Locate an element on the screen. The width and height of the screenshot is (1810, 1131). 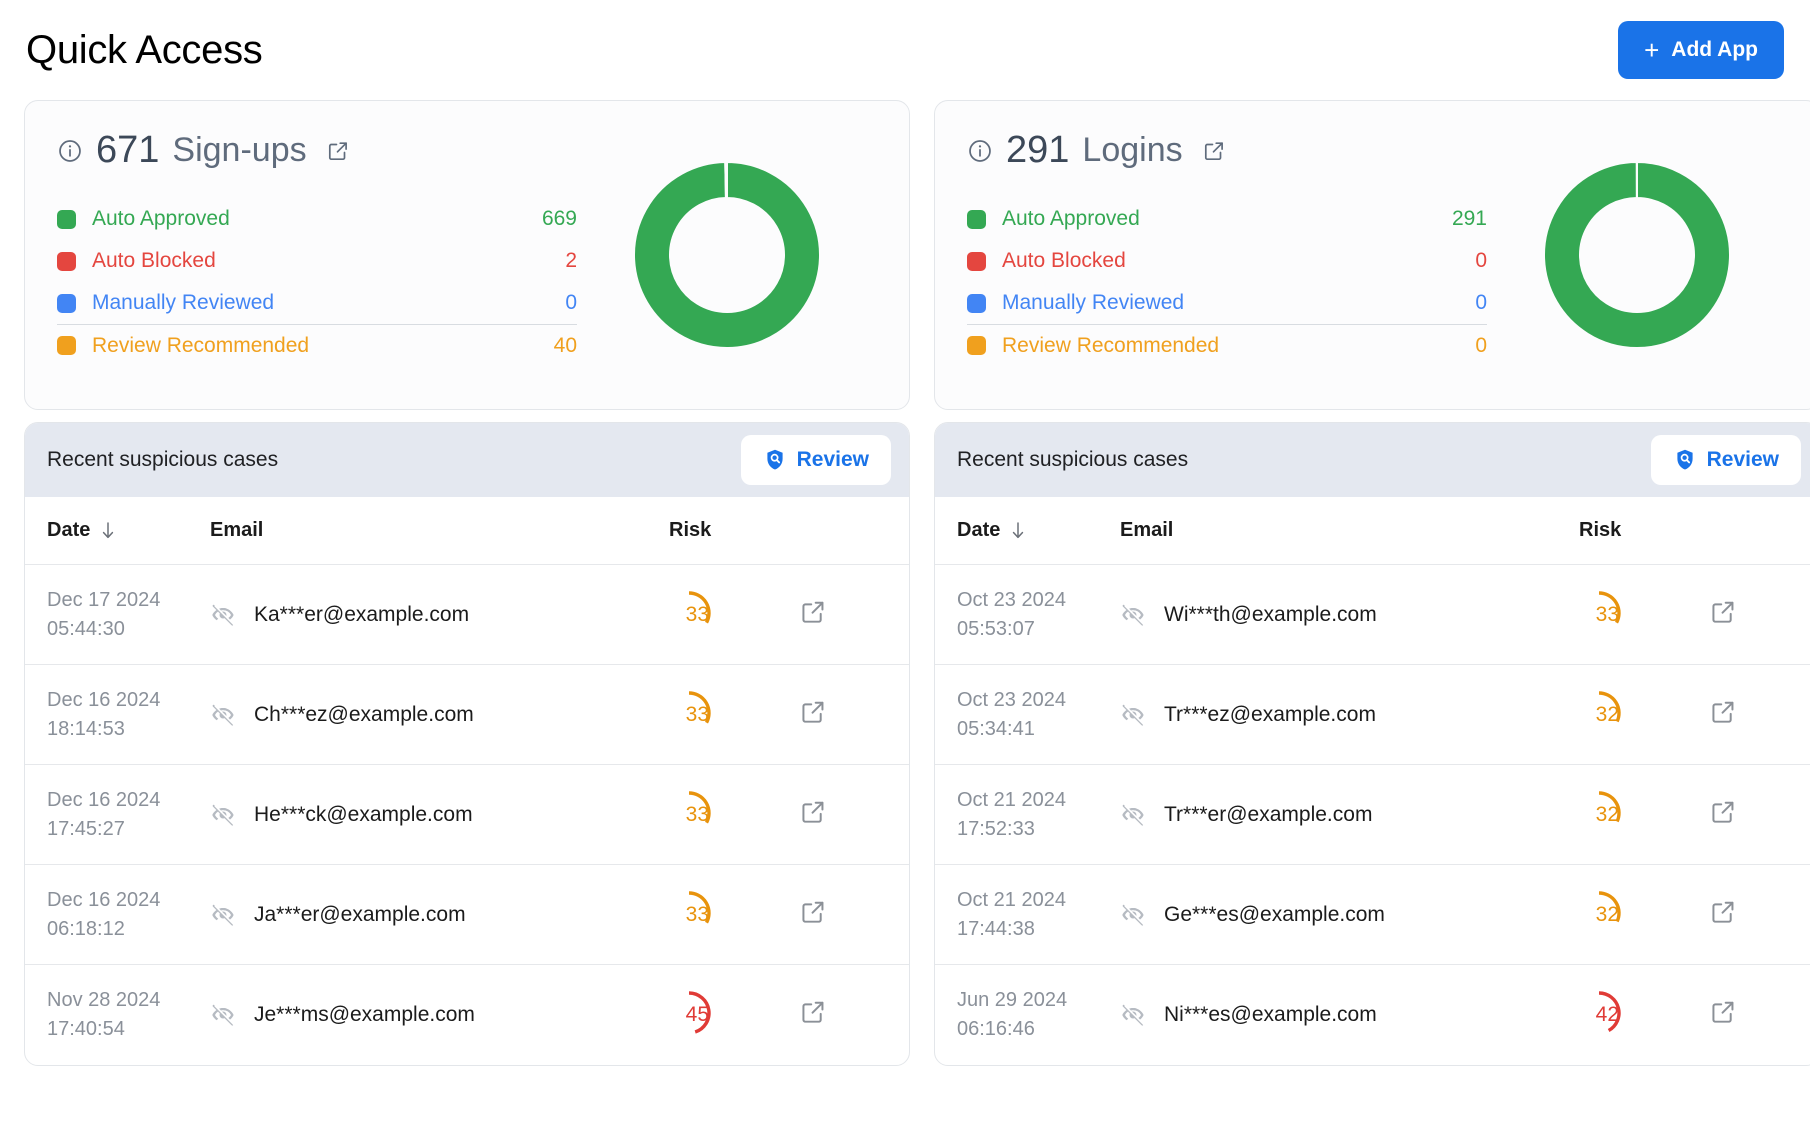
row-email: Ge***es@example.com is located at coordinates (1274, 914).